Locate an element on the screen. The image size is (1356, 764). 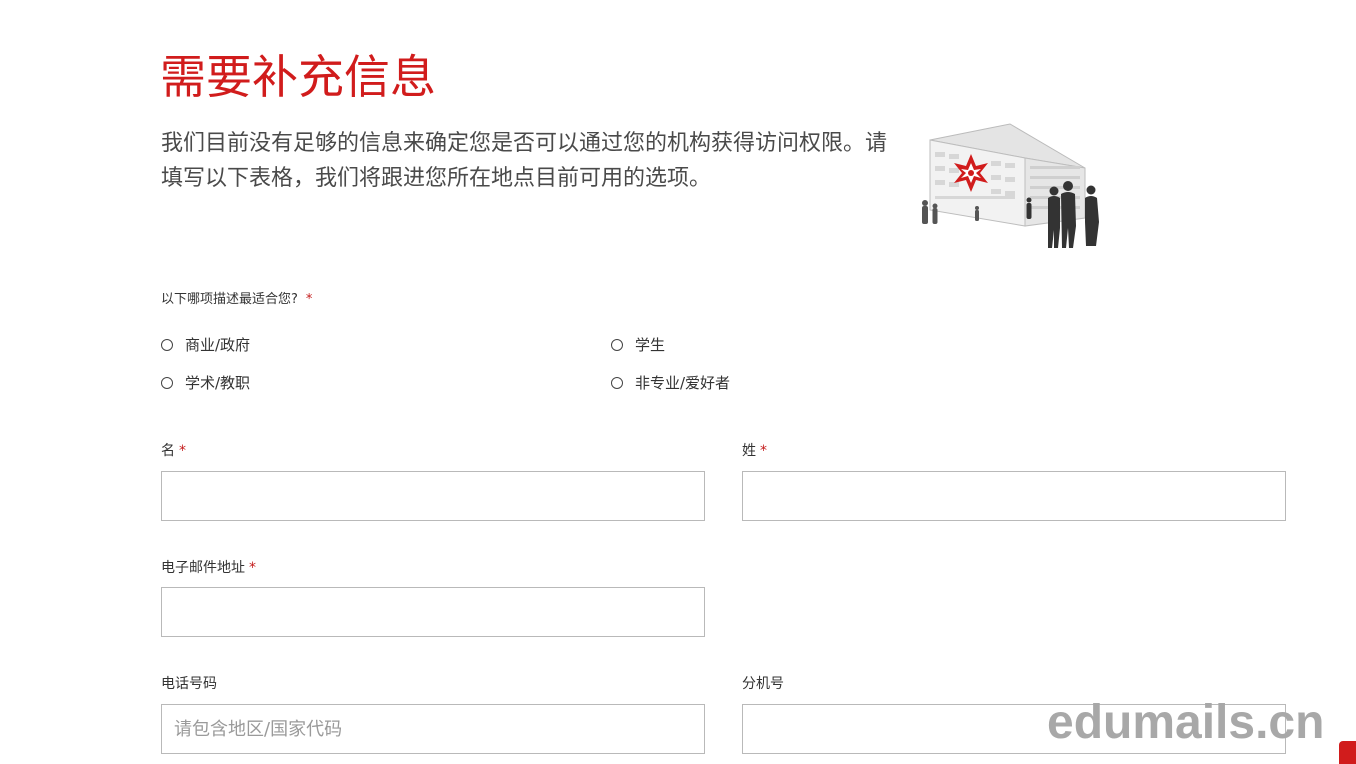
email-label: 电子邮件地址 * is located at coordinates (208, 567).